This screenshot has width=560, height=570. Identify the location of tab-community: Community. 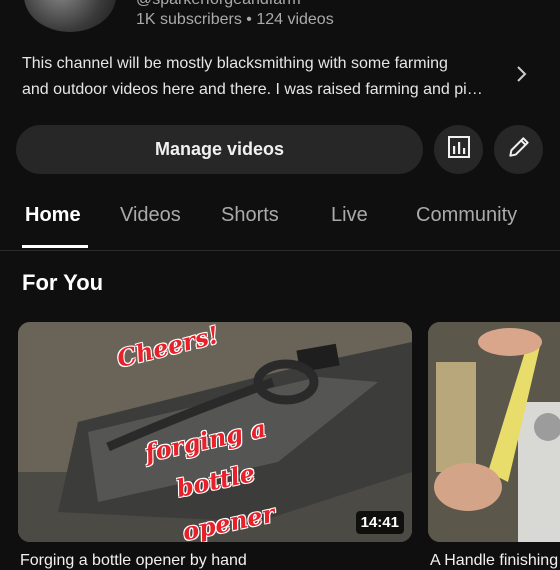
(466, 215).